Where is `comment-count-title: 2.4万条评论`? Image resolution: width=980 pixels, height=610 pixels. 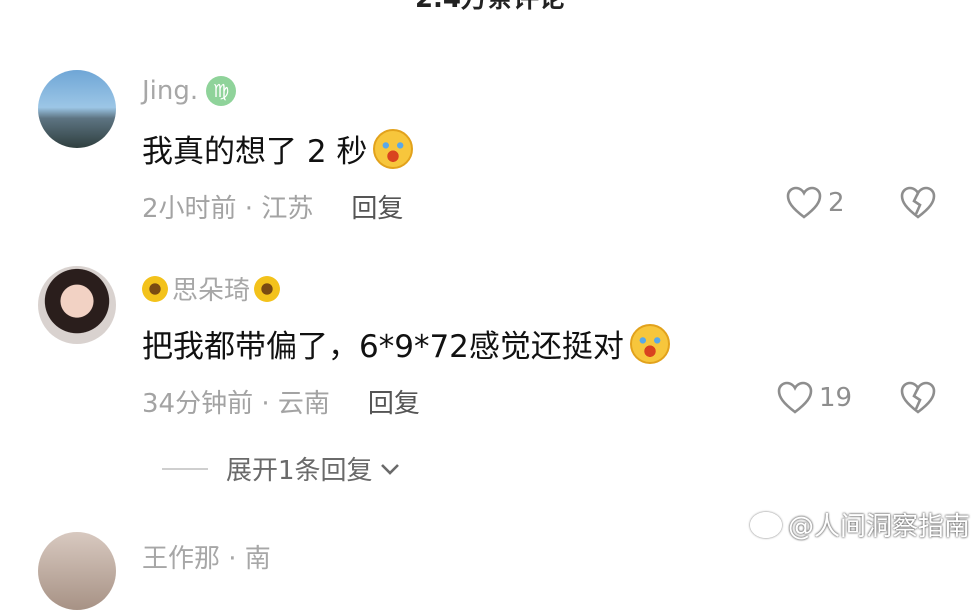
comment-count-title: 2.4万条评论 is located at coordinates (490, 7).